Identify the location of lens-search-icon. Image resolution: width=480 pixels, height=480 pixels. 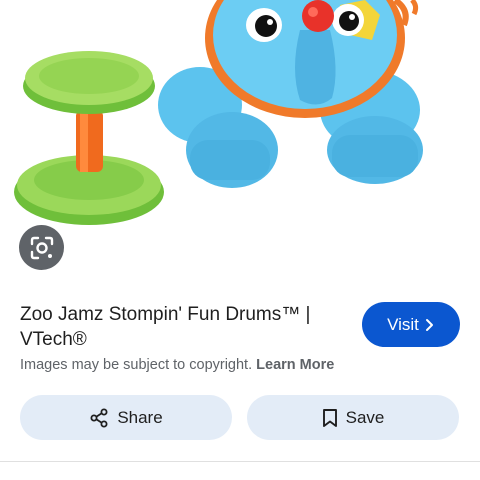
(42, 248).